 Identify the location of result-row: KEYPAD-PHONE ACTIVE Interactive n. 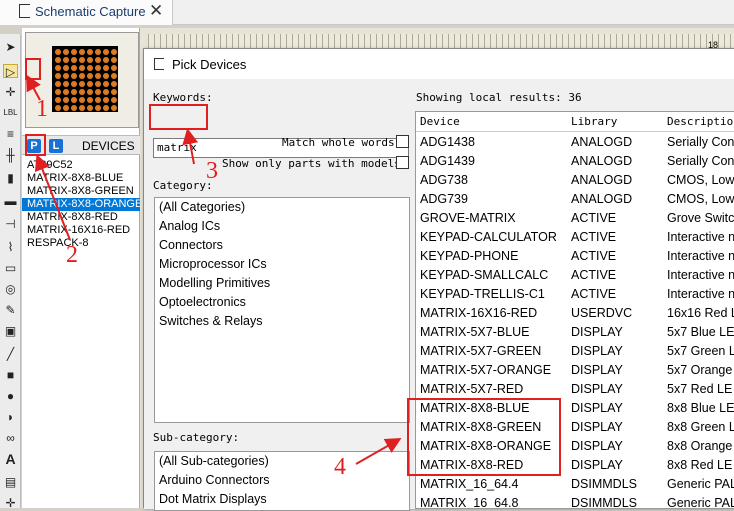
(575, 256).